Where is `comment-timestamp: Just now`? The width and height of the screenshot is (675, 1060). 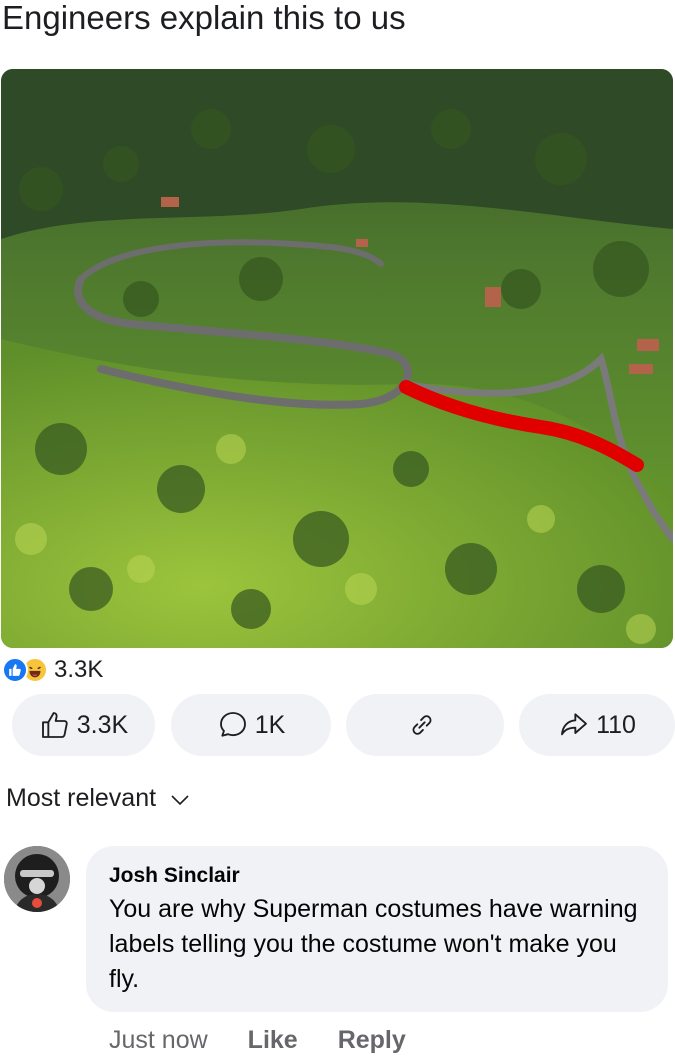
comment-timestamp: Just now is located at coordinates (158, 1040).